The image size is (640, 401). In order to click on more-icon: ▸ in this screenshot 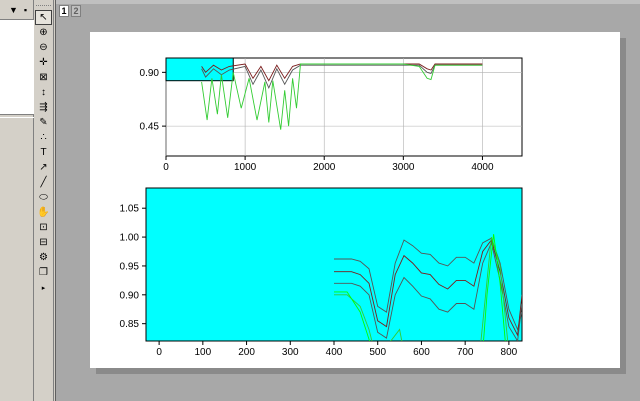, I will do `click(43, 287)`.